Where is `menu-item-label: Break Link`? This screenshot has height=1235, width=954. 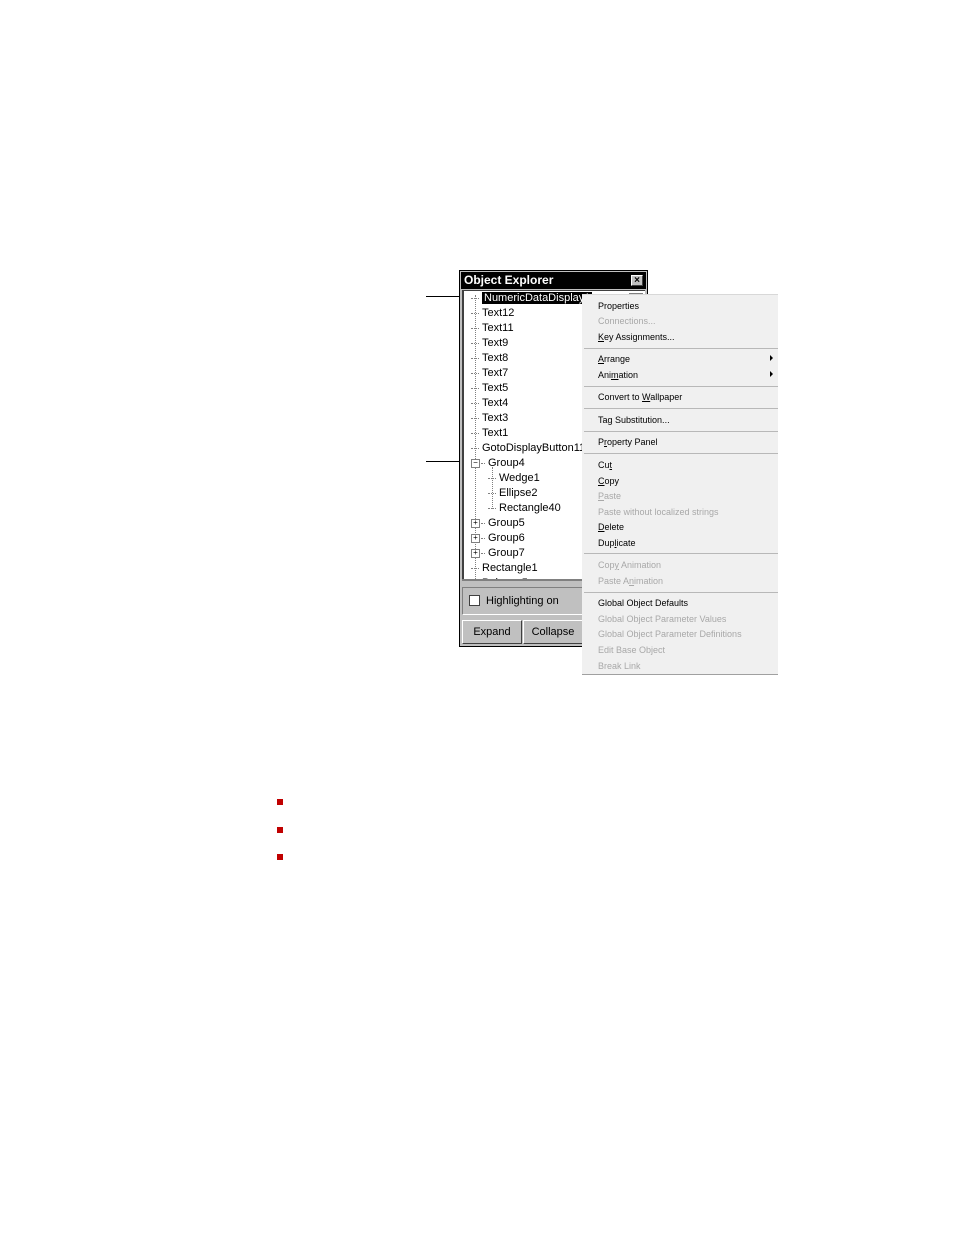
menu-item-label: Break Link is located at coordinates (619, 666).